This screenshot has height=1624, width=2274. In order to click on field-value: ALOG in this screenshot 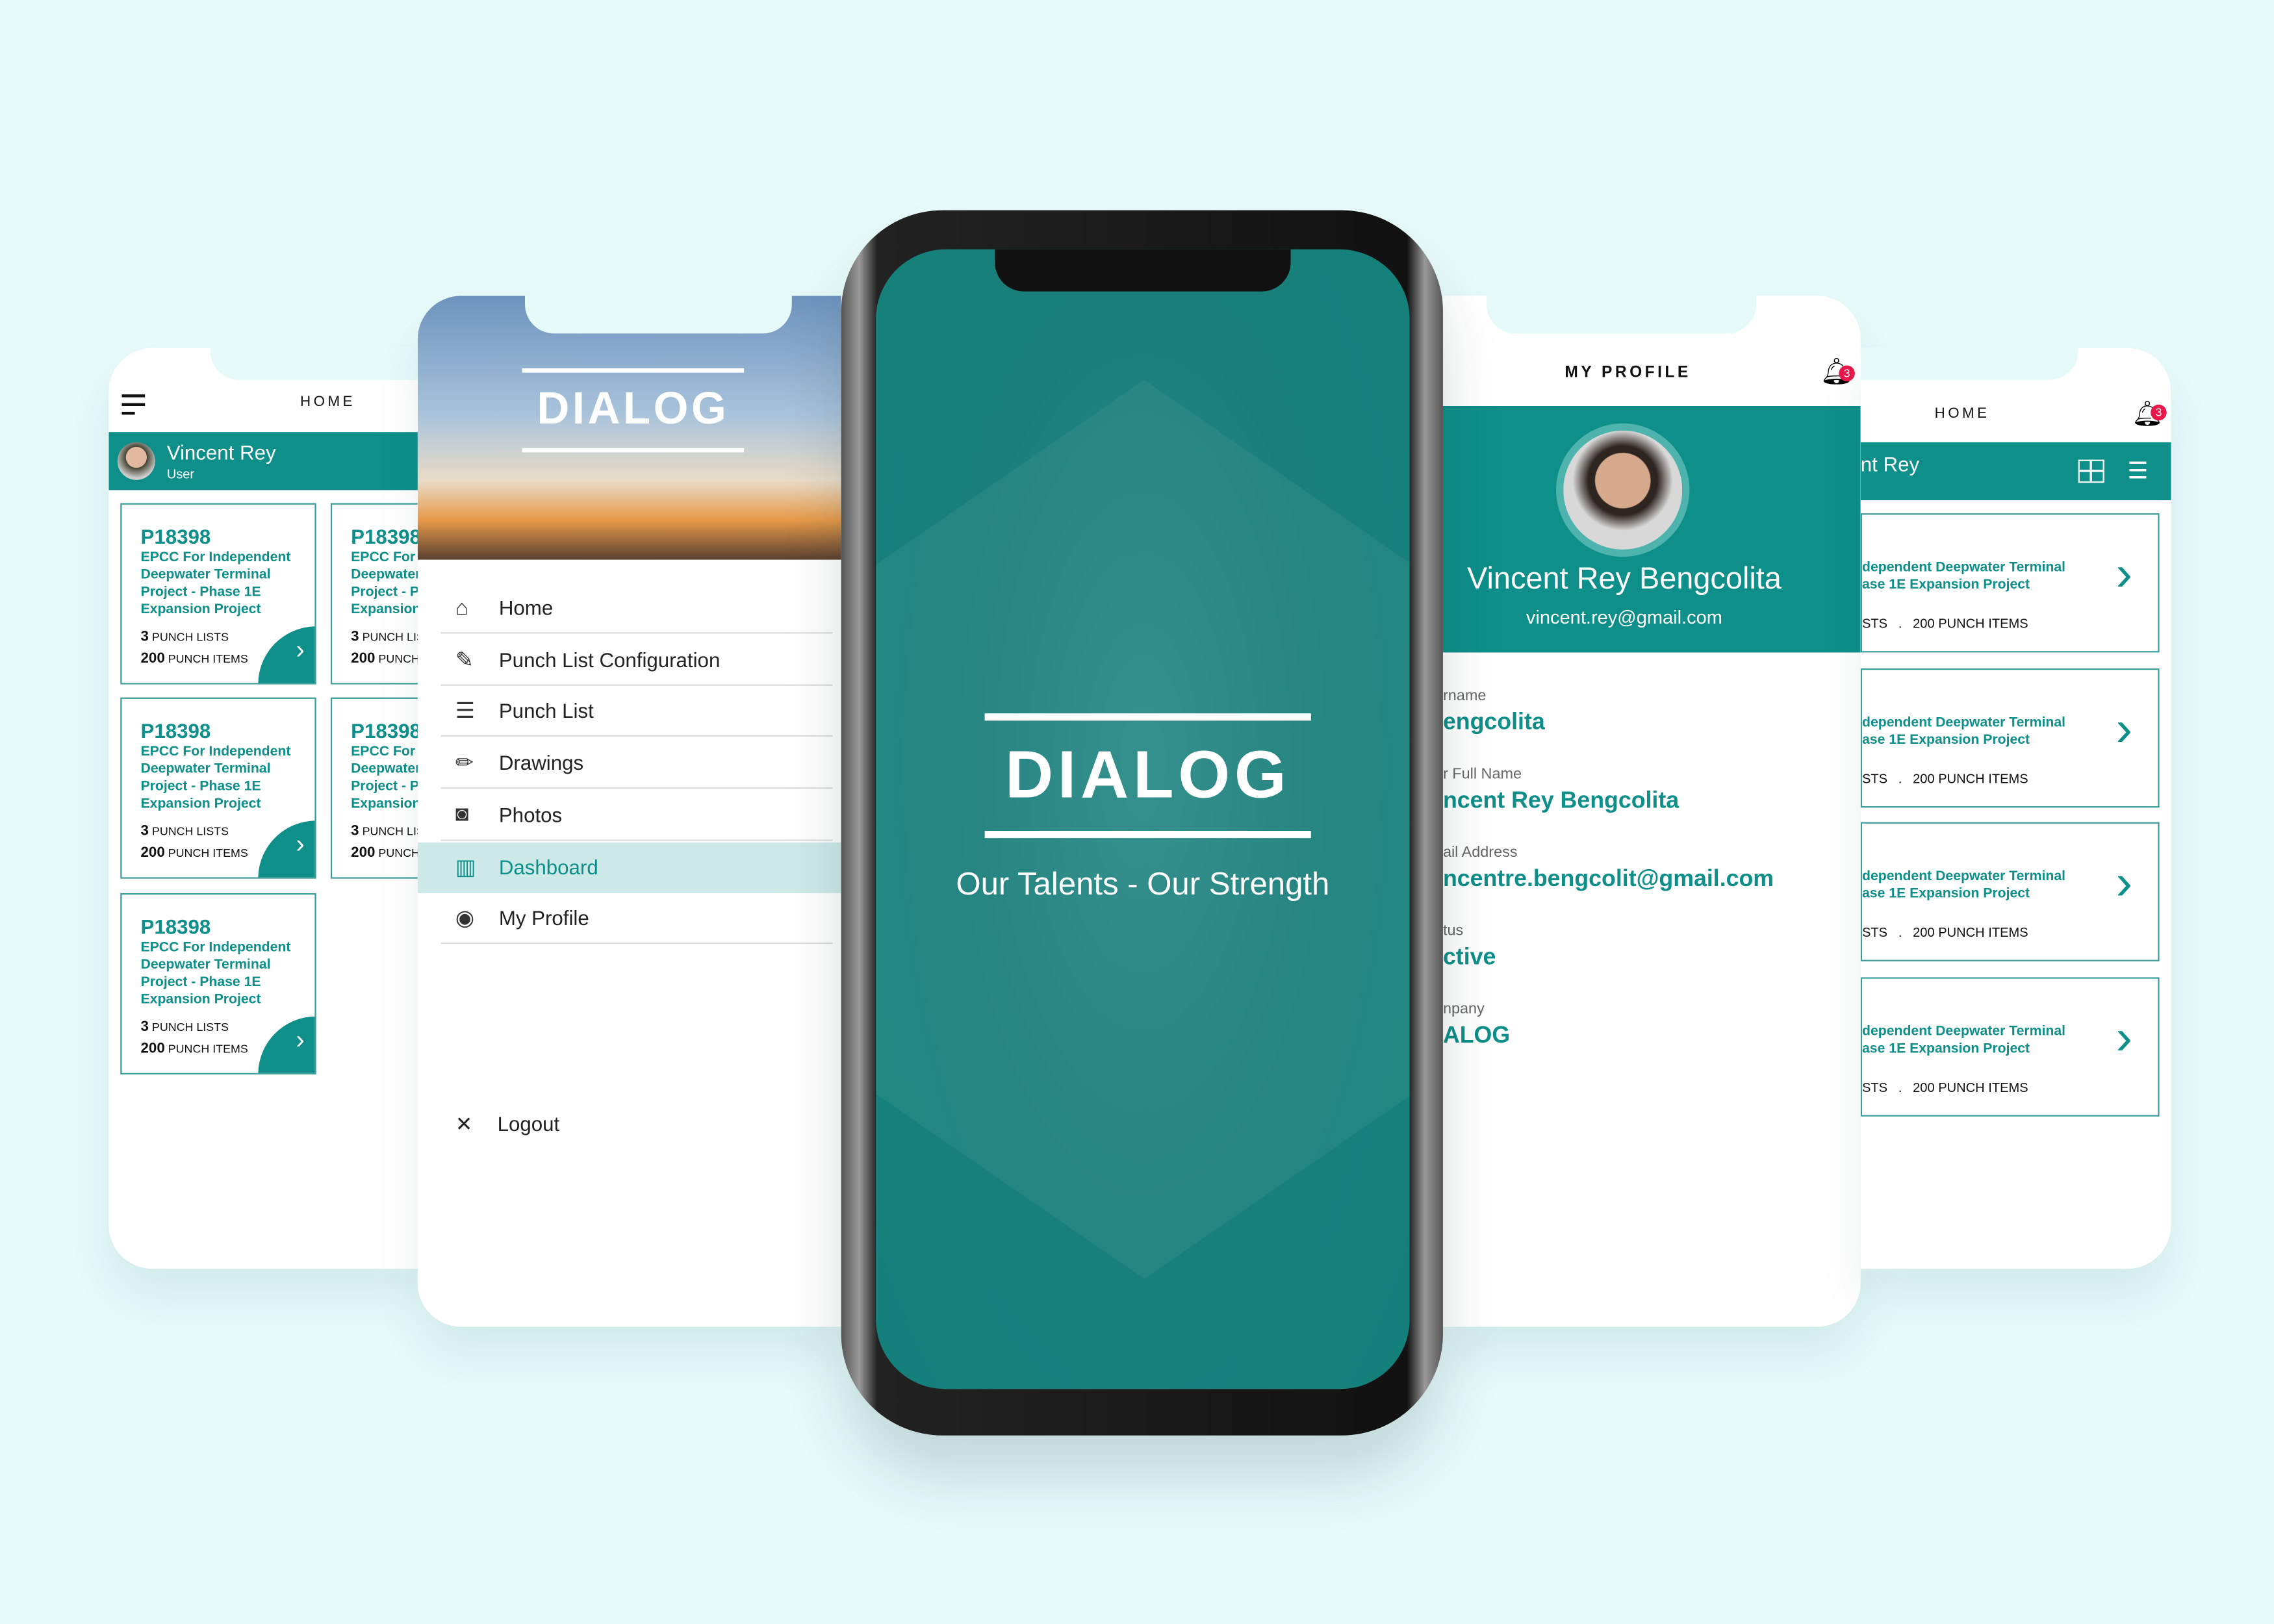, I will do `click(1476, 1035)`.